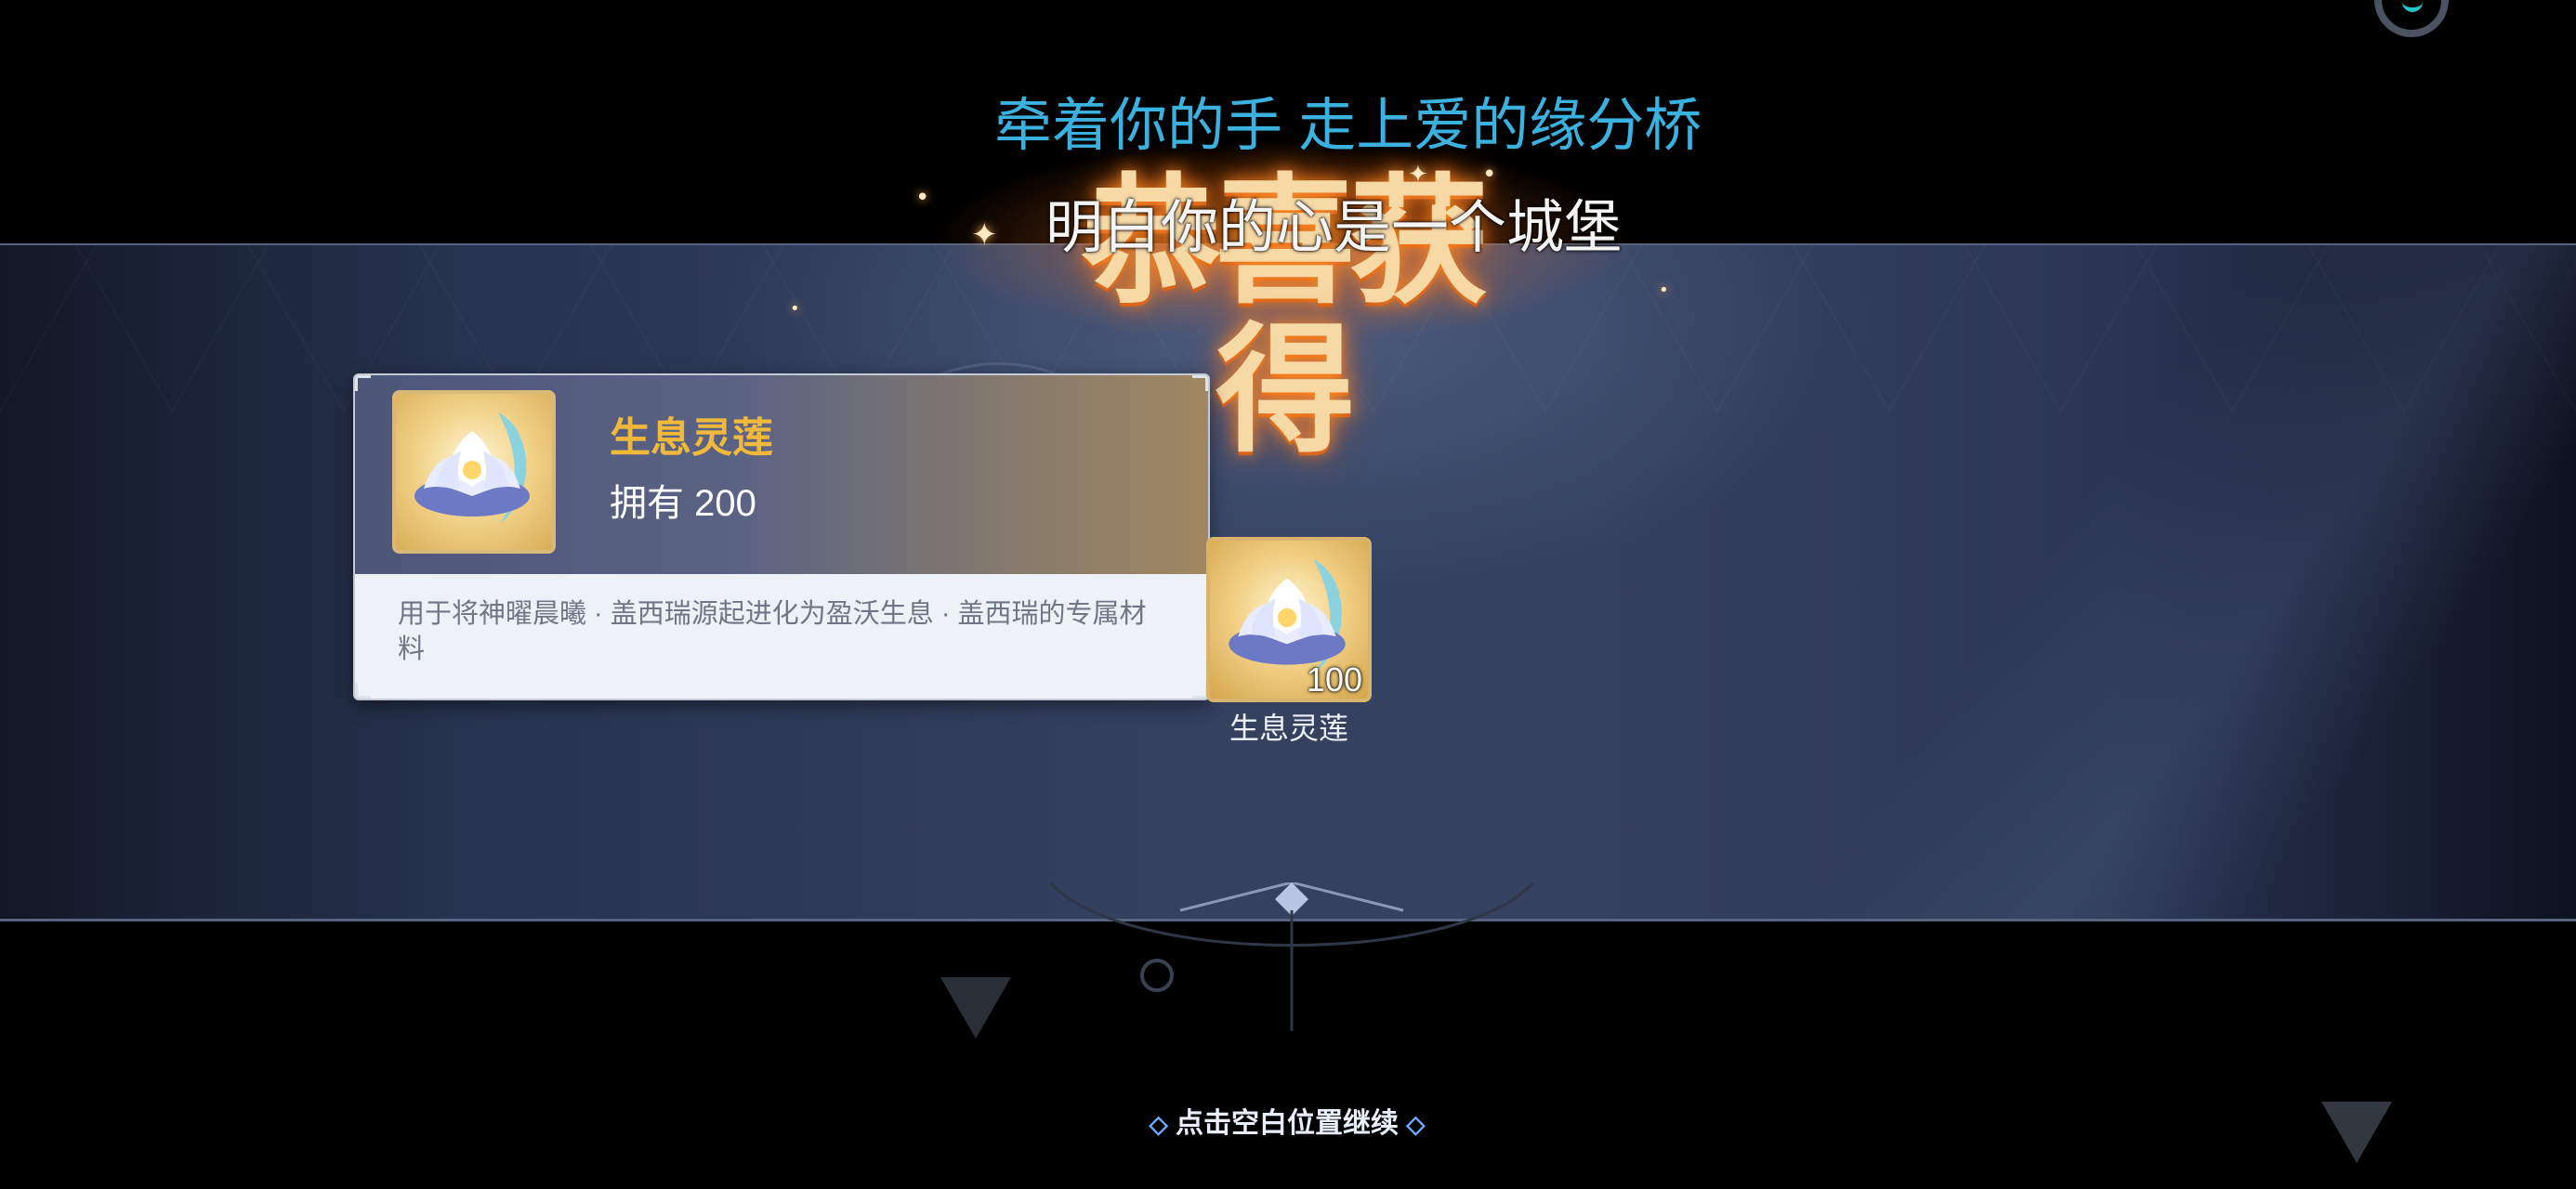  Describe the element at coordinates (1348, 126) in the screenshot. I see `lyric-line-1: 牵着你的手 走上爱的缘分桥` at that location.